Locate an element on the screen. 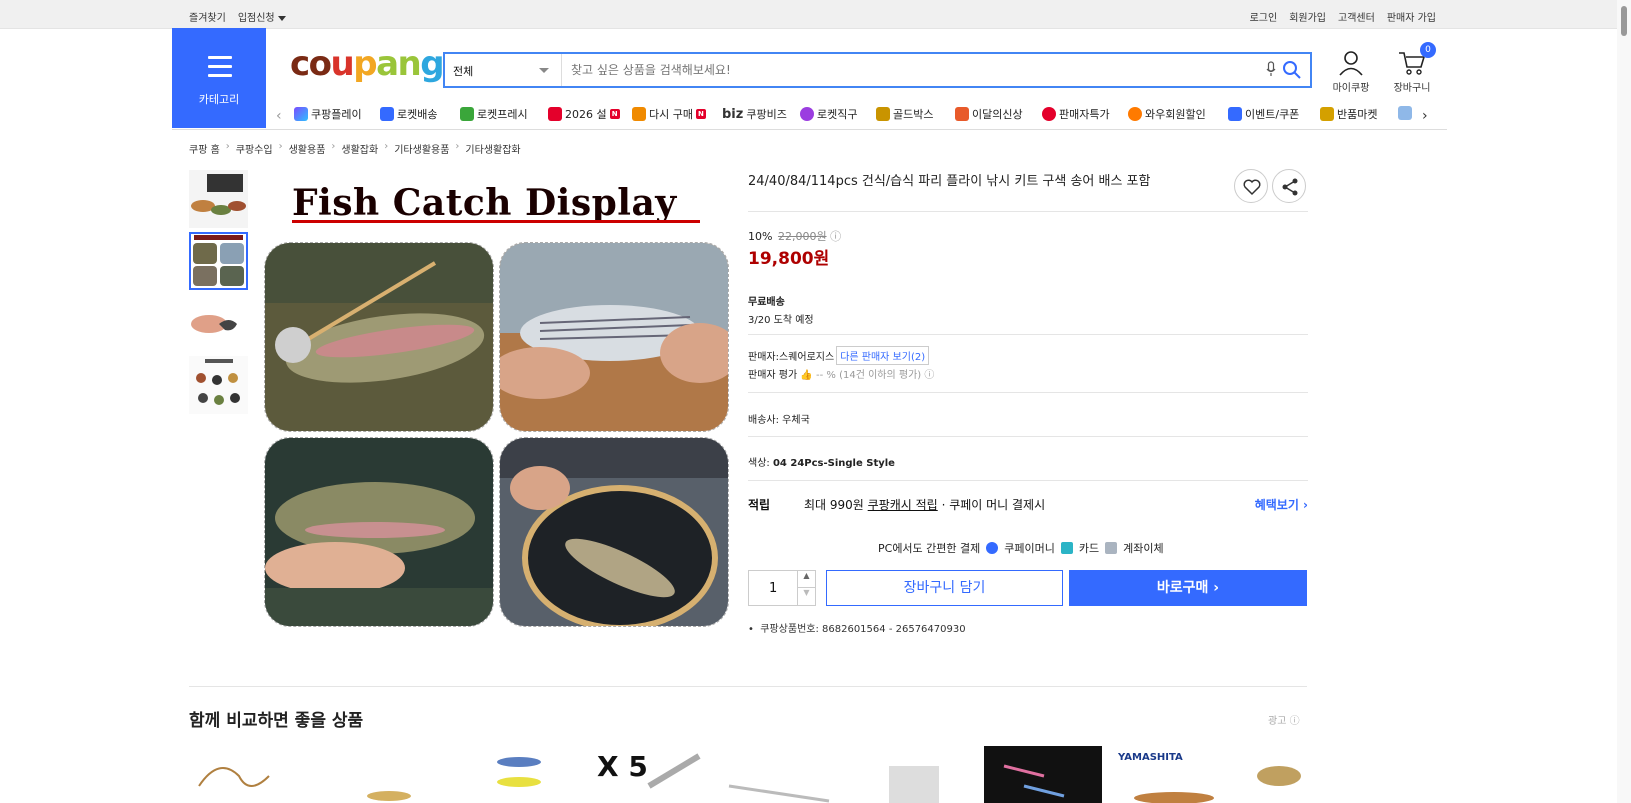 The image size is (1631, 803). nav-item: 판매자특가 is located at coordinates (1076, 114).